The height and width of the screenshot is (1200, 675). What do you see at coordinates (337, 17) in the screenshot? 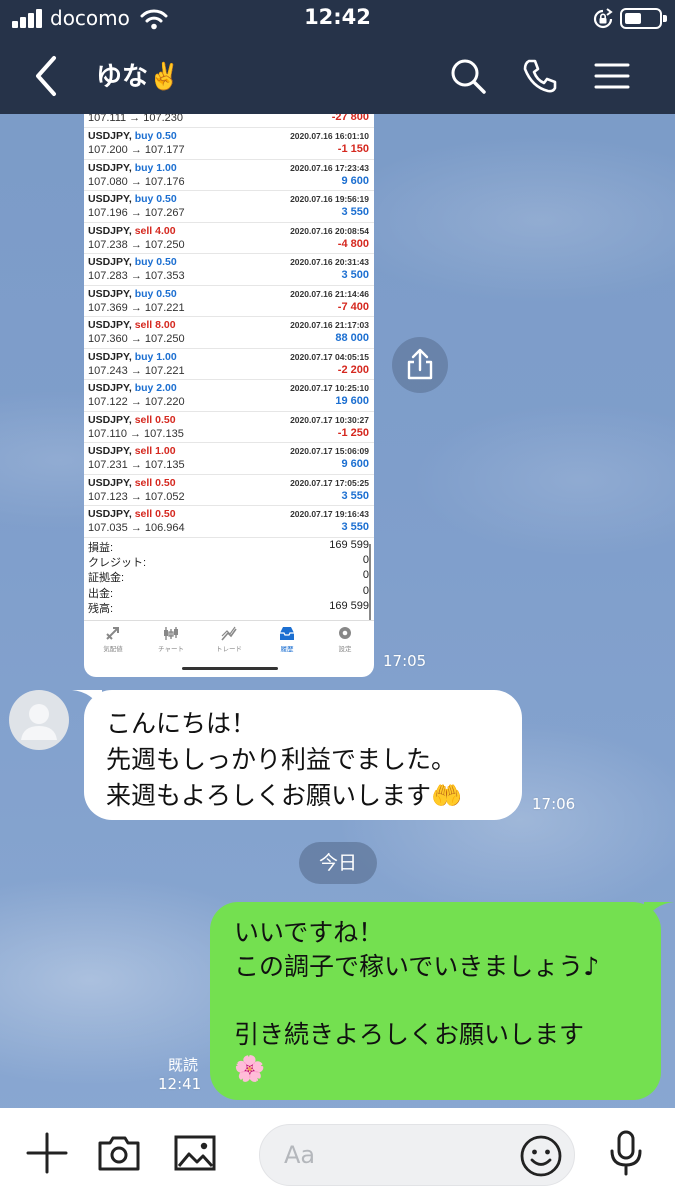
I see `status-time: 12:42` at bounding box center [337, 17].